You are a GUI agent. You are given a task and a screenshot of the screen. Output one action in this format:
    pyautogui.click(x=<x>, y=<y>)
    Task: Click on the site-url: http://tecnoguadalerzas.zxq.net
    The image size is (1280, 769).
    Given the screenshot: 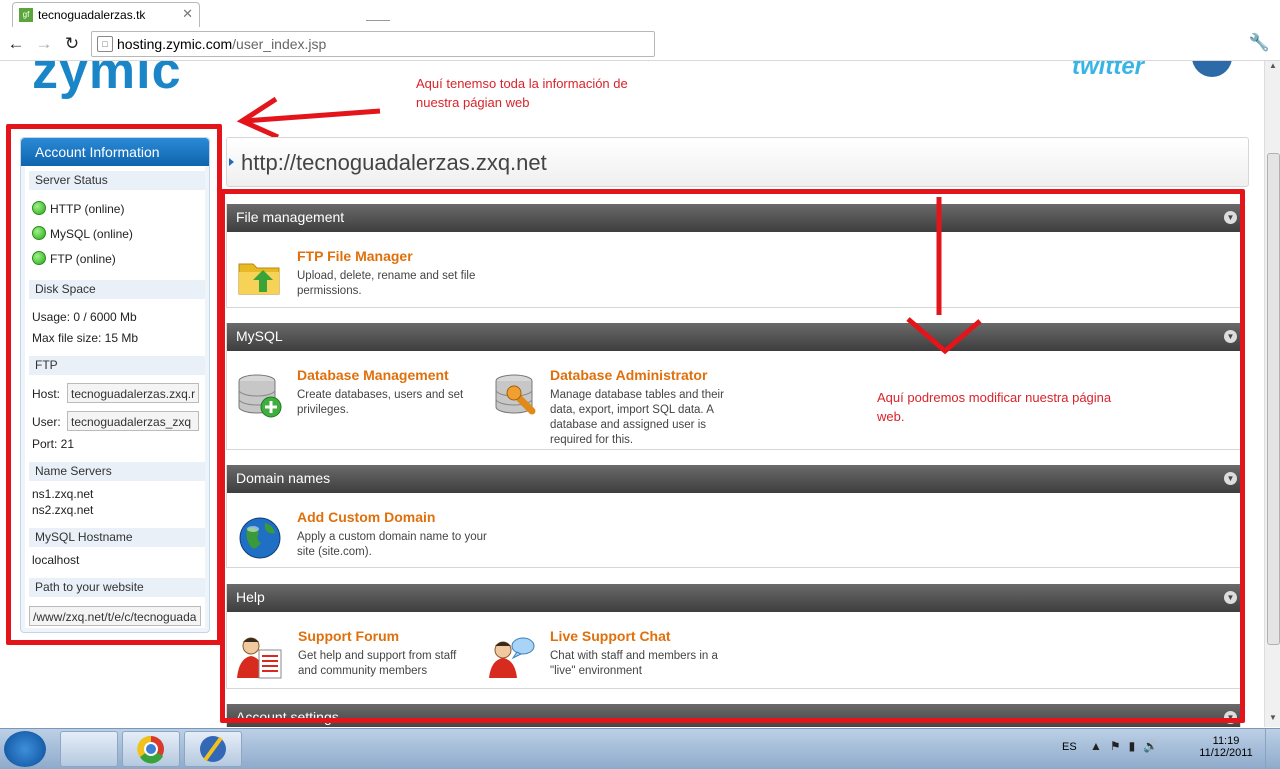 What is the action you would take?
    pyautogui.click(x=394, y=163)
    